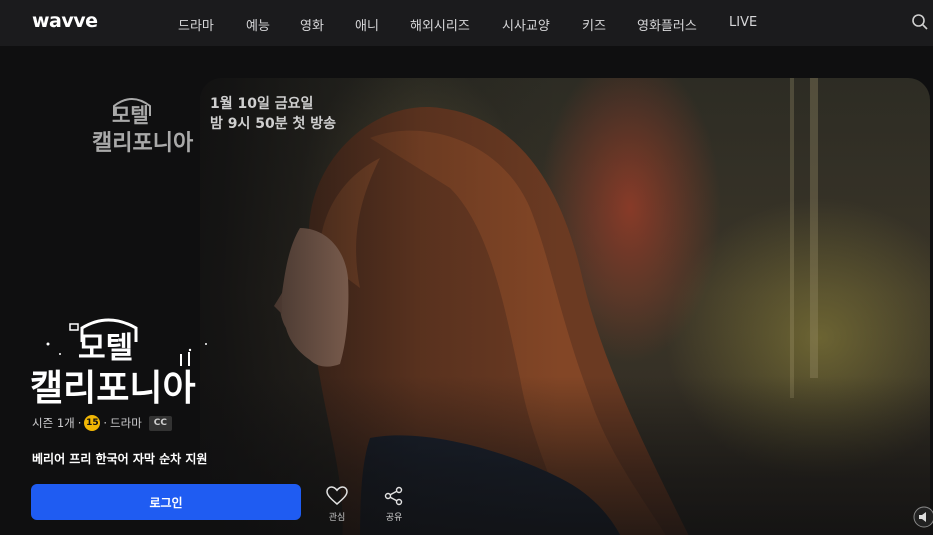 This screenshot has width=933, height=535. What do you see at coordinates (53, 423) in the screenshot?
I see `season-count: 시즌 1개` at bounding box center [53, 423].